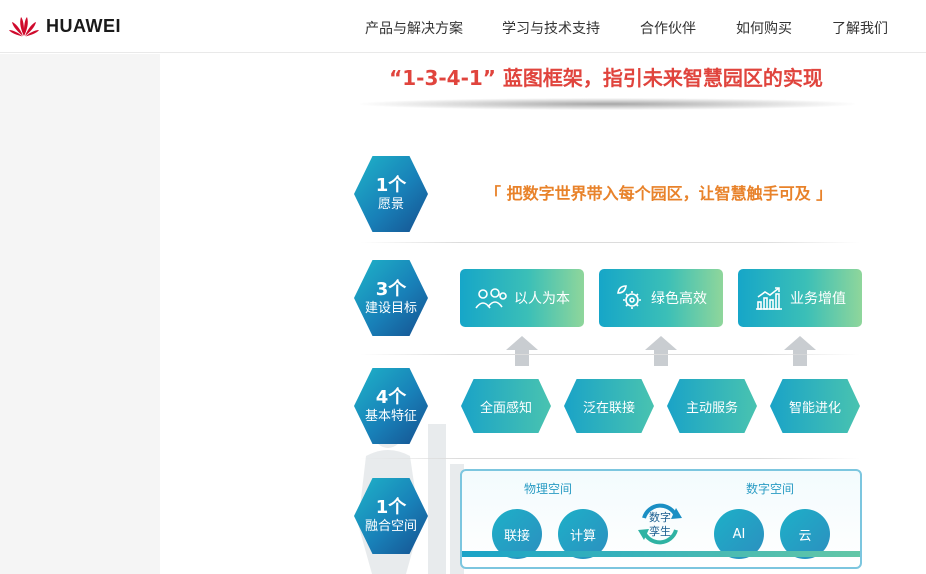  Describe the element at coordinates (661, 554) in the screenshot. I see `fusion-base-strip` at that location.